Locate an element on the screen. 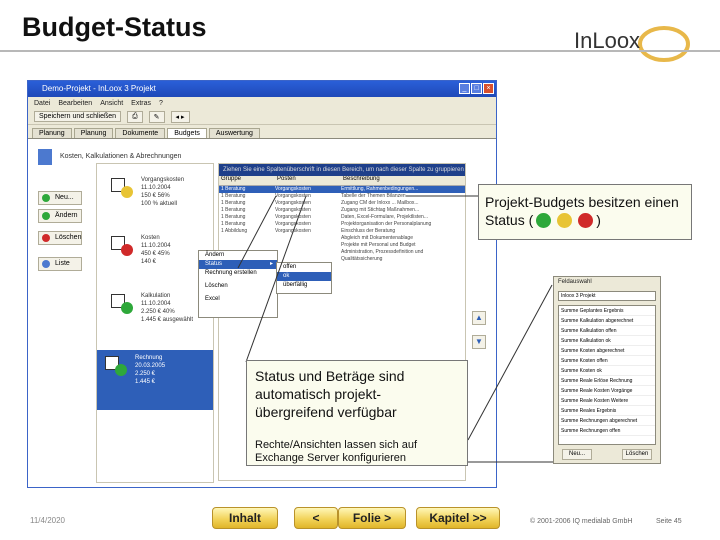 Image resolution: width=720 pixels, height=540 pixels. list-item: Summe Kalkulation ok is located at coordinates (607, 341).